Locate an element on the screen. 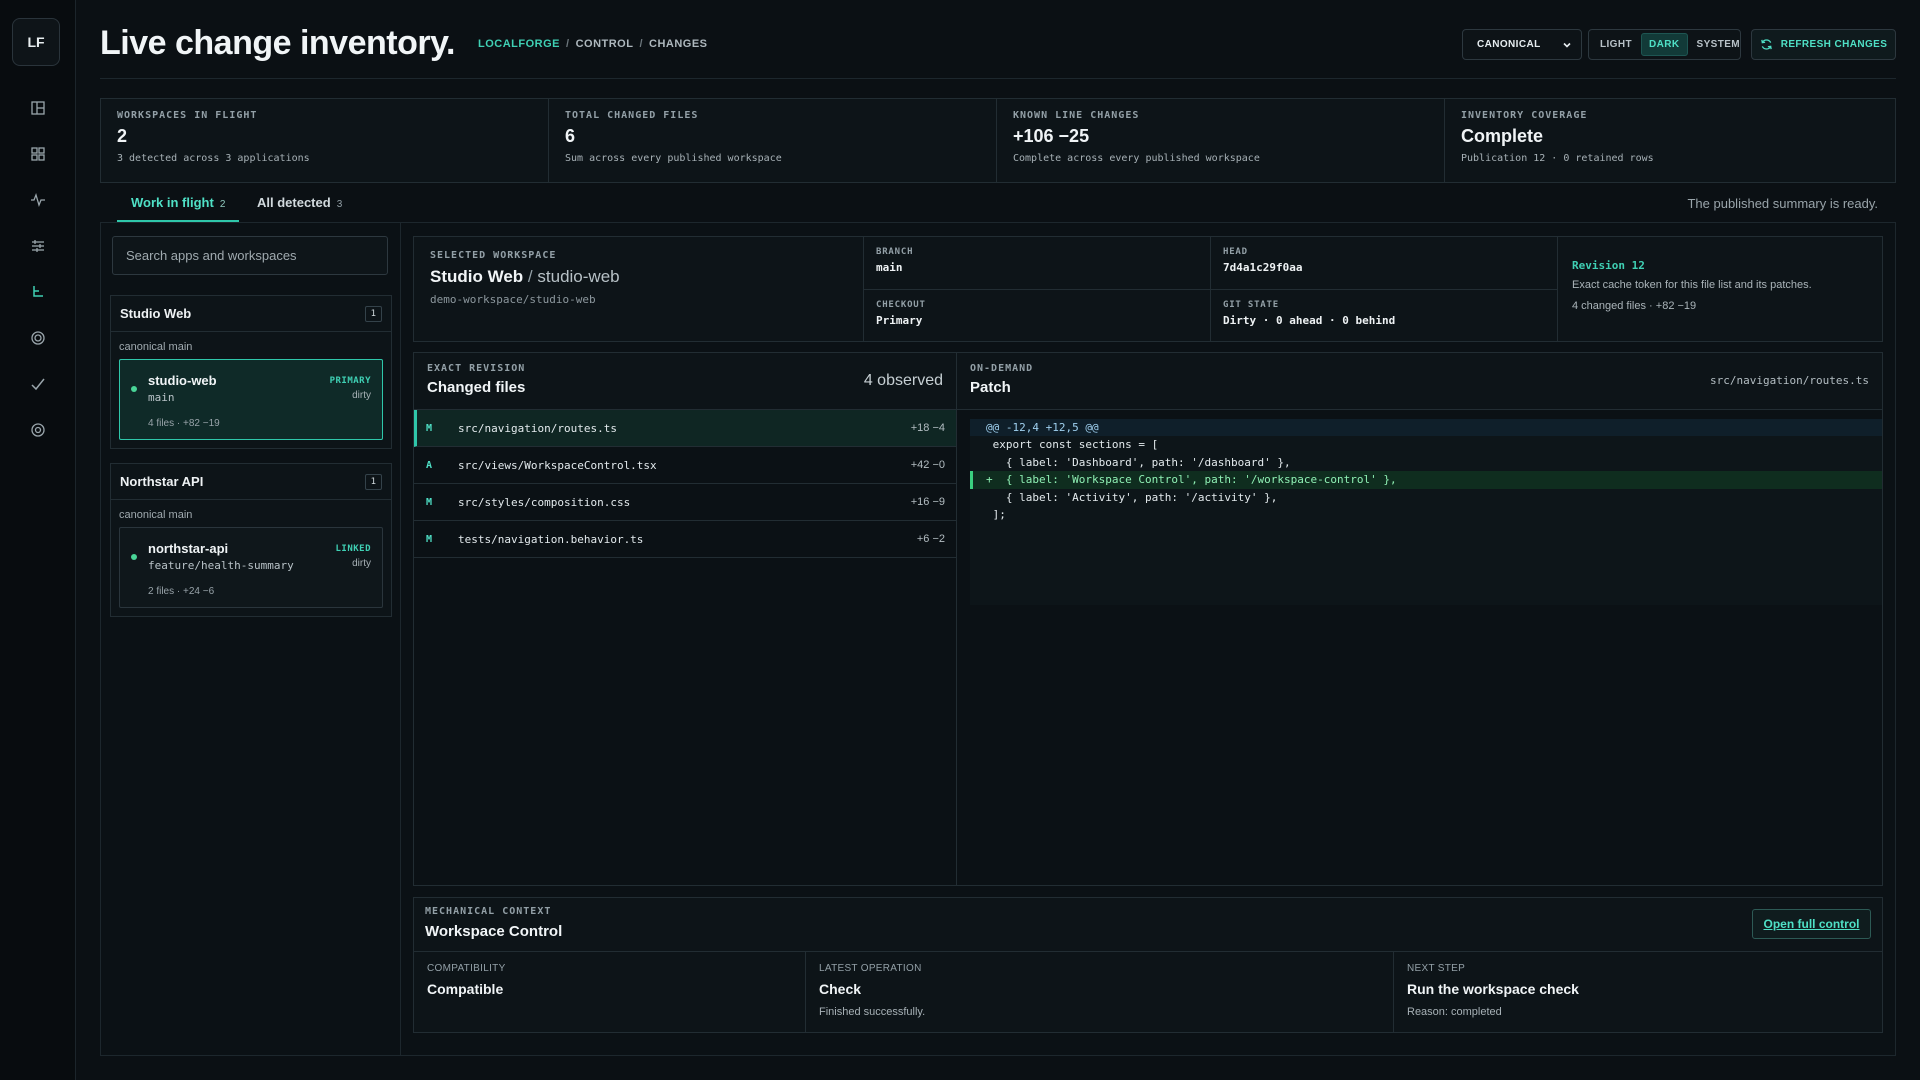 This screenshot has width=1920, height=1080. tab-label: All detected is located at coordinates (294, 202).